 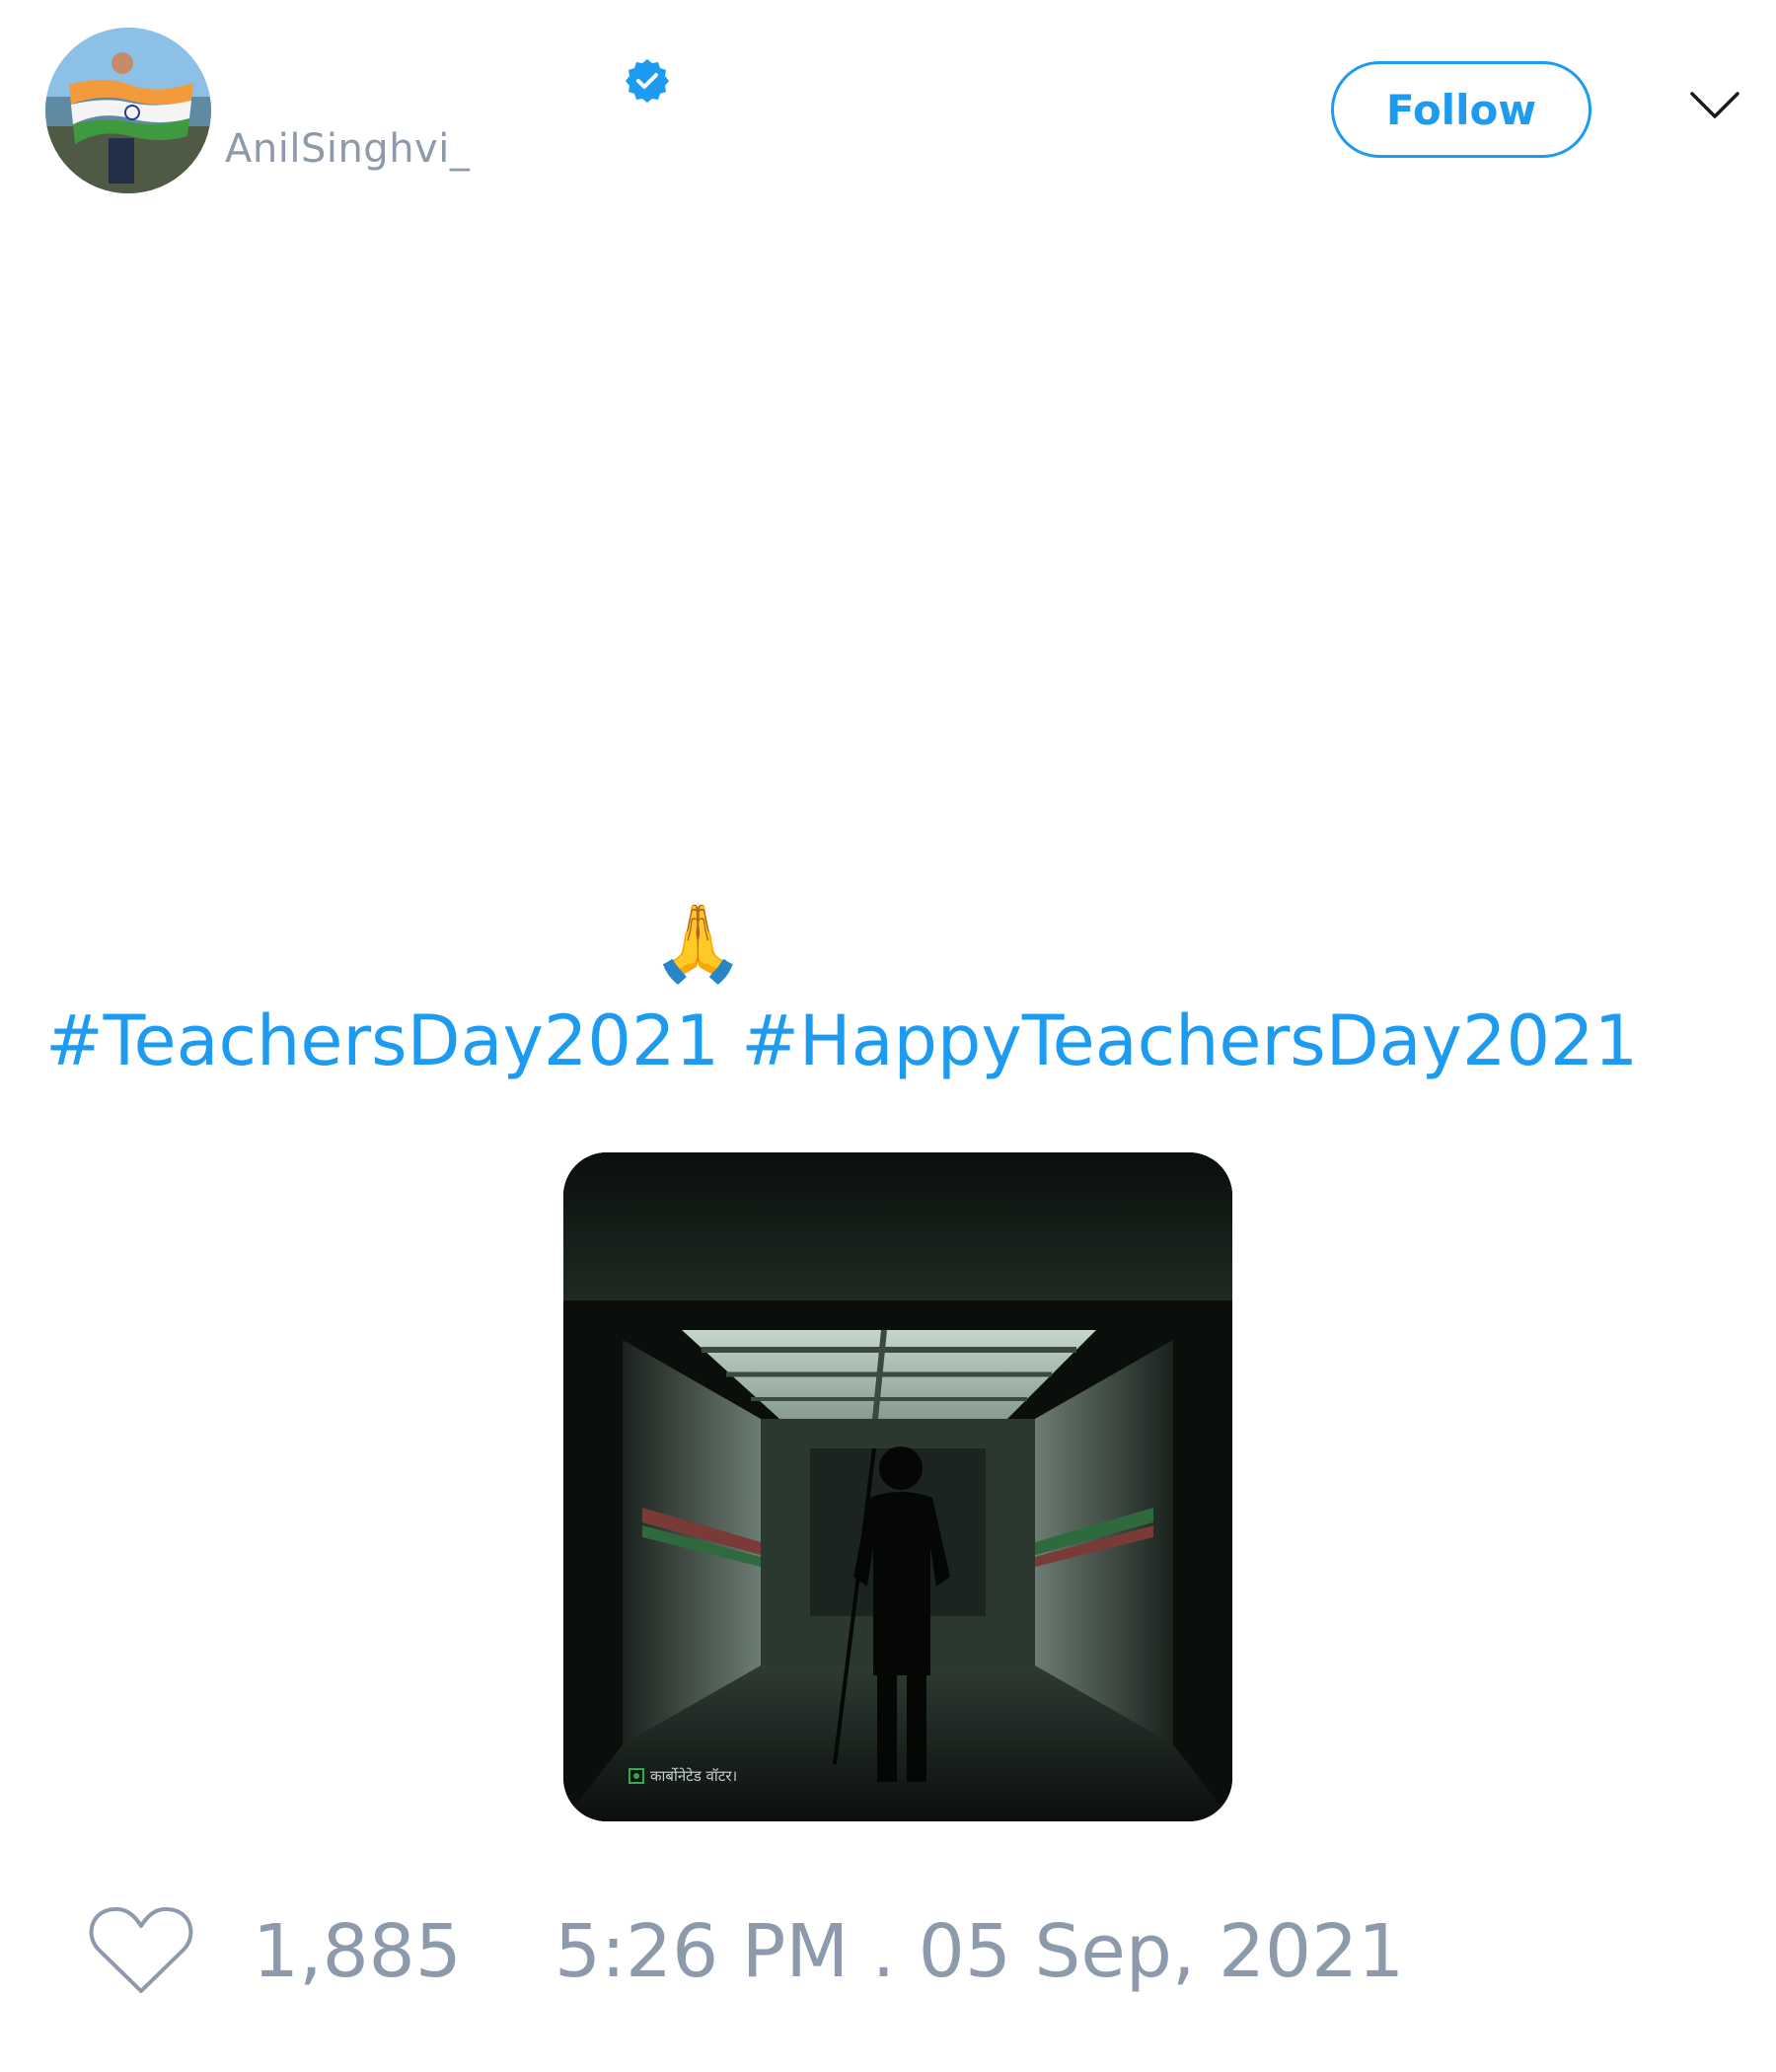 I want to click on avatar-image, so click(x=128, y=111).